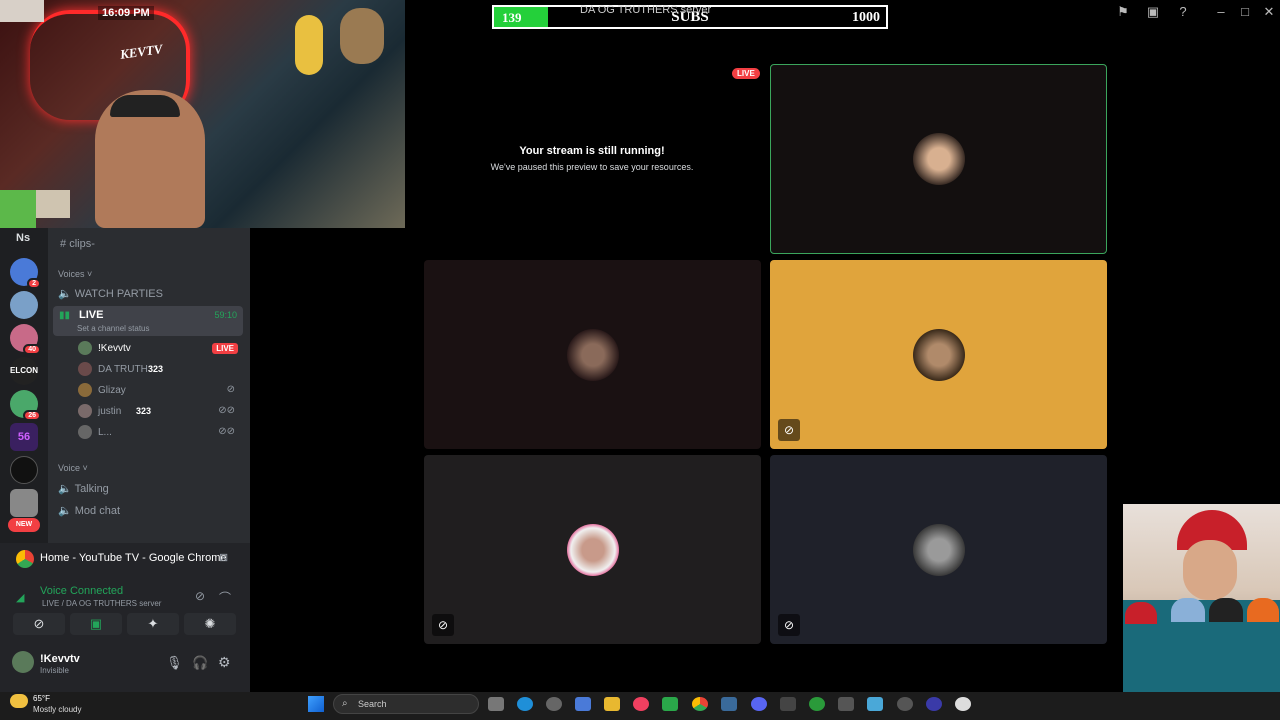  Describe the element at coordinates (223, 557) in the screenshot. I see `close-activity-icon: ⊠` at that location.